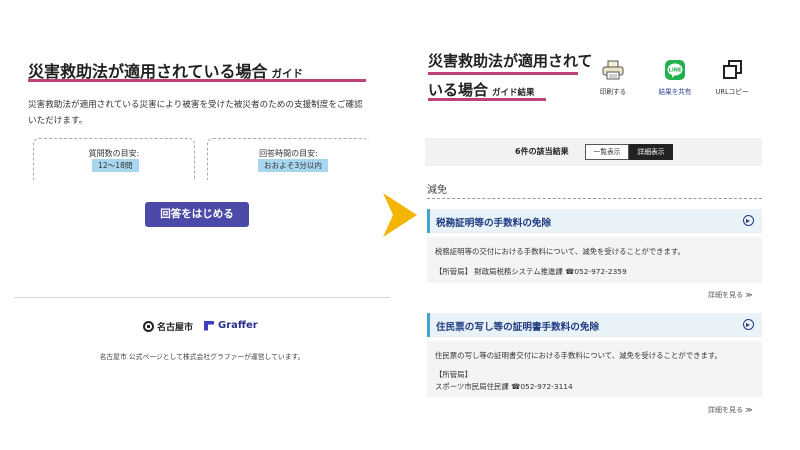  I want to click on result-item-department: 【所管局】 財政局税務システム推進課 ☎052-972-2359, so click(531, 271).